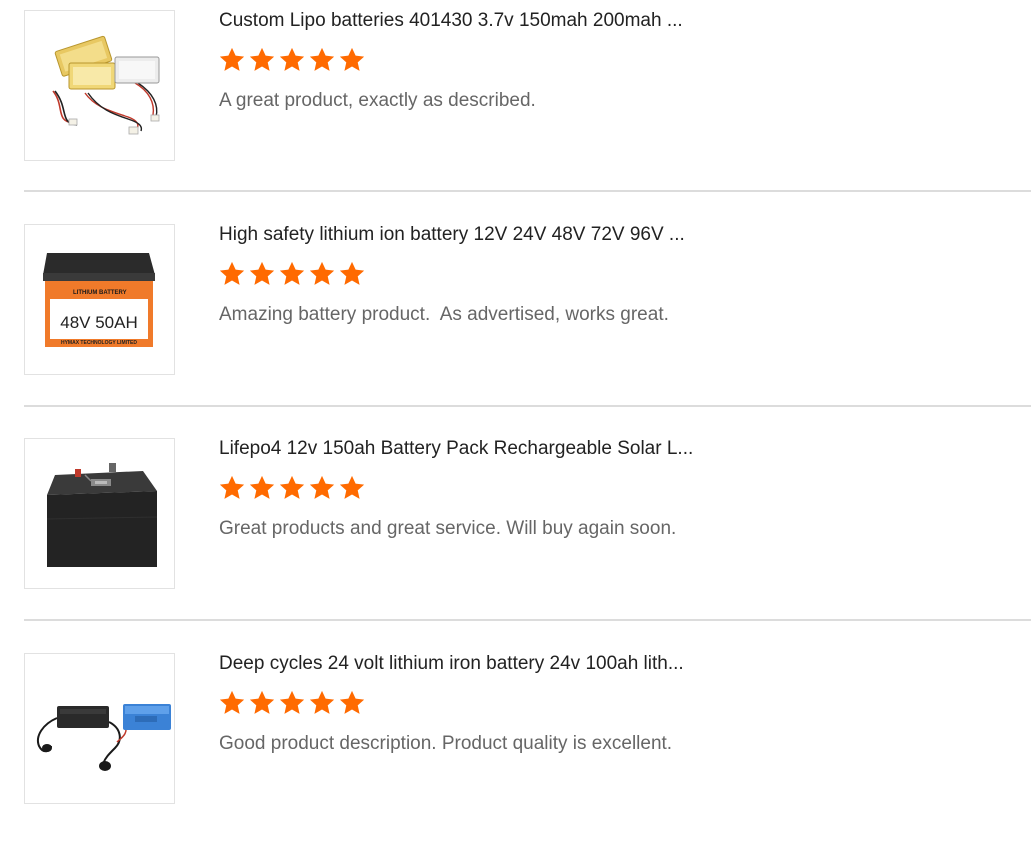  What do you see at coordinates (99, 322) in the screenshot?
I see `thumbnail-rating-text: 48V 50AH` at bounding box center [99, 322].